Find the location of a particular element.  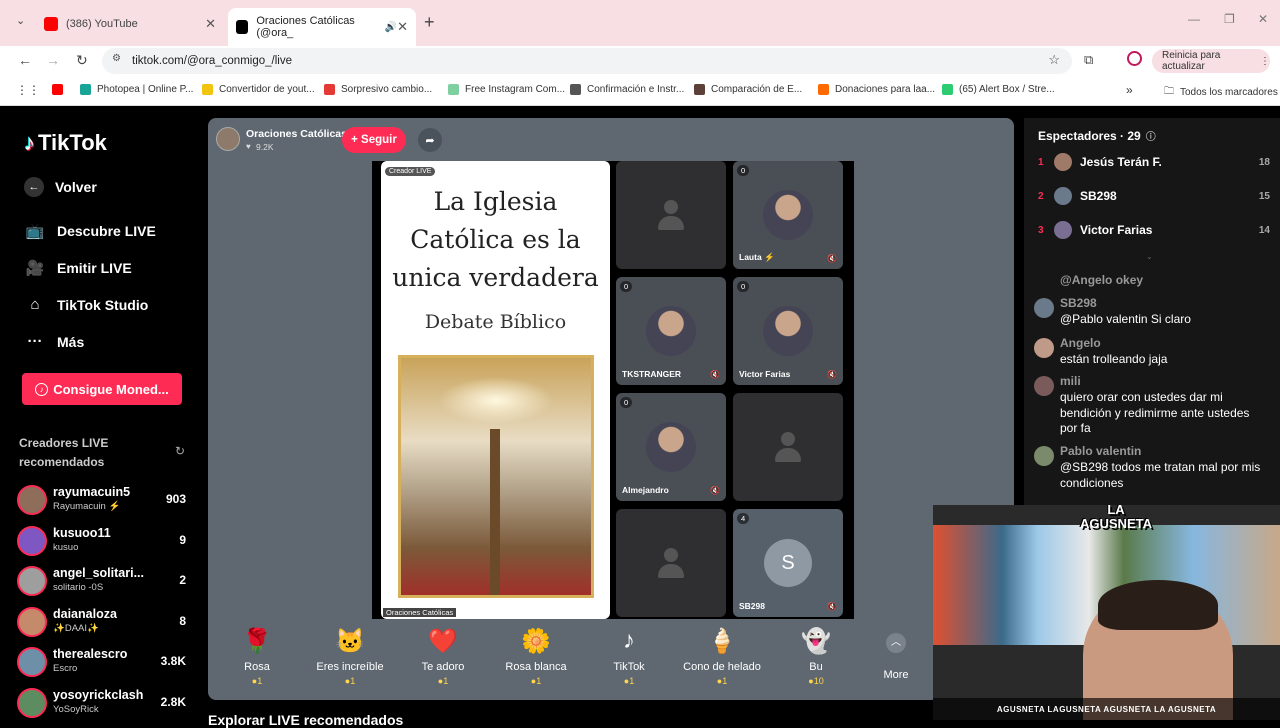

viewer-score: 18 is located at coordinates (1264, 162).